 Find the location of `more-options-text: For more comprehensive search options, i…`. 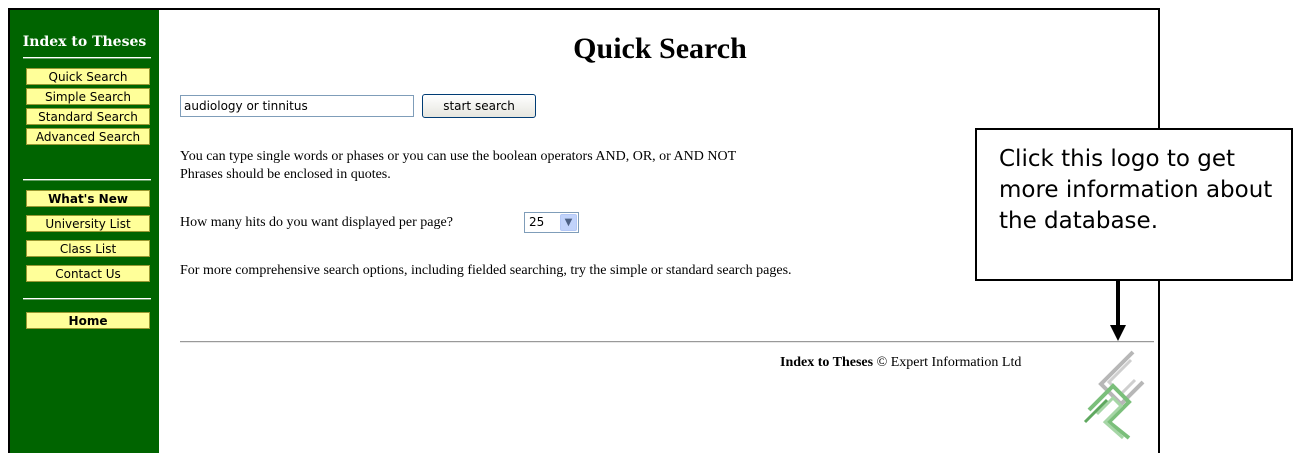

more-options-text: For more comprehensive search options, i… is located at coordinates (486, 270).